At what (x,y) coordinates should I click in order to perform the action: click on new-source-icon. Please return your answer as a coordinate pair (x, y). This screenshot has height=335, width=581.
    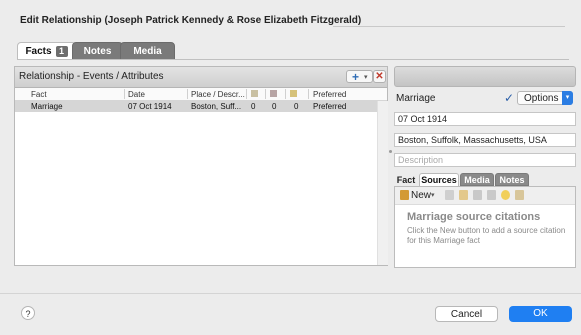
    Looking at the image, I should click on (404, 195).